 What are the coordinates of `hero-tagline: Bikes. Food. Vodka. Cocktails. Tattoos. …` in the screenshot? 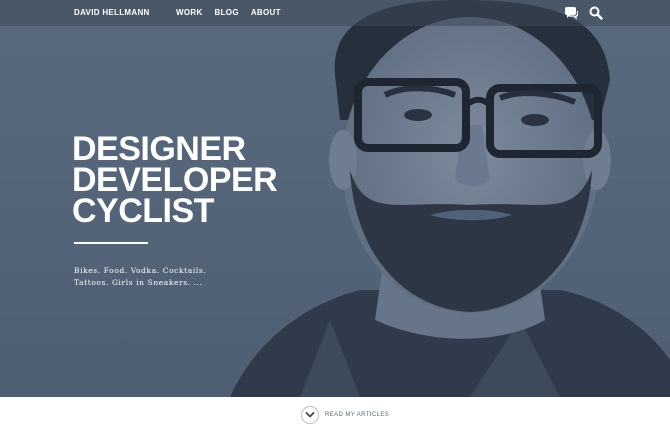 It's located at (179, 277).